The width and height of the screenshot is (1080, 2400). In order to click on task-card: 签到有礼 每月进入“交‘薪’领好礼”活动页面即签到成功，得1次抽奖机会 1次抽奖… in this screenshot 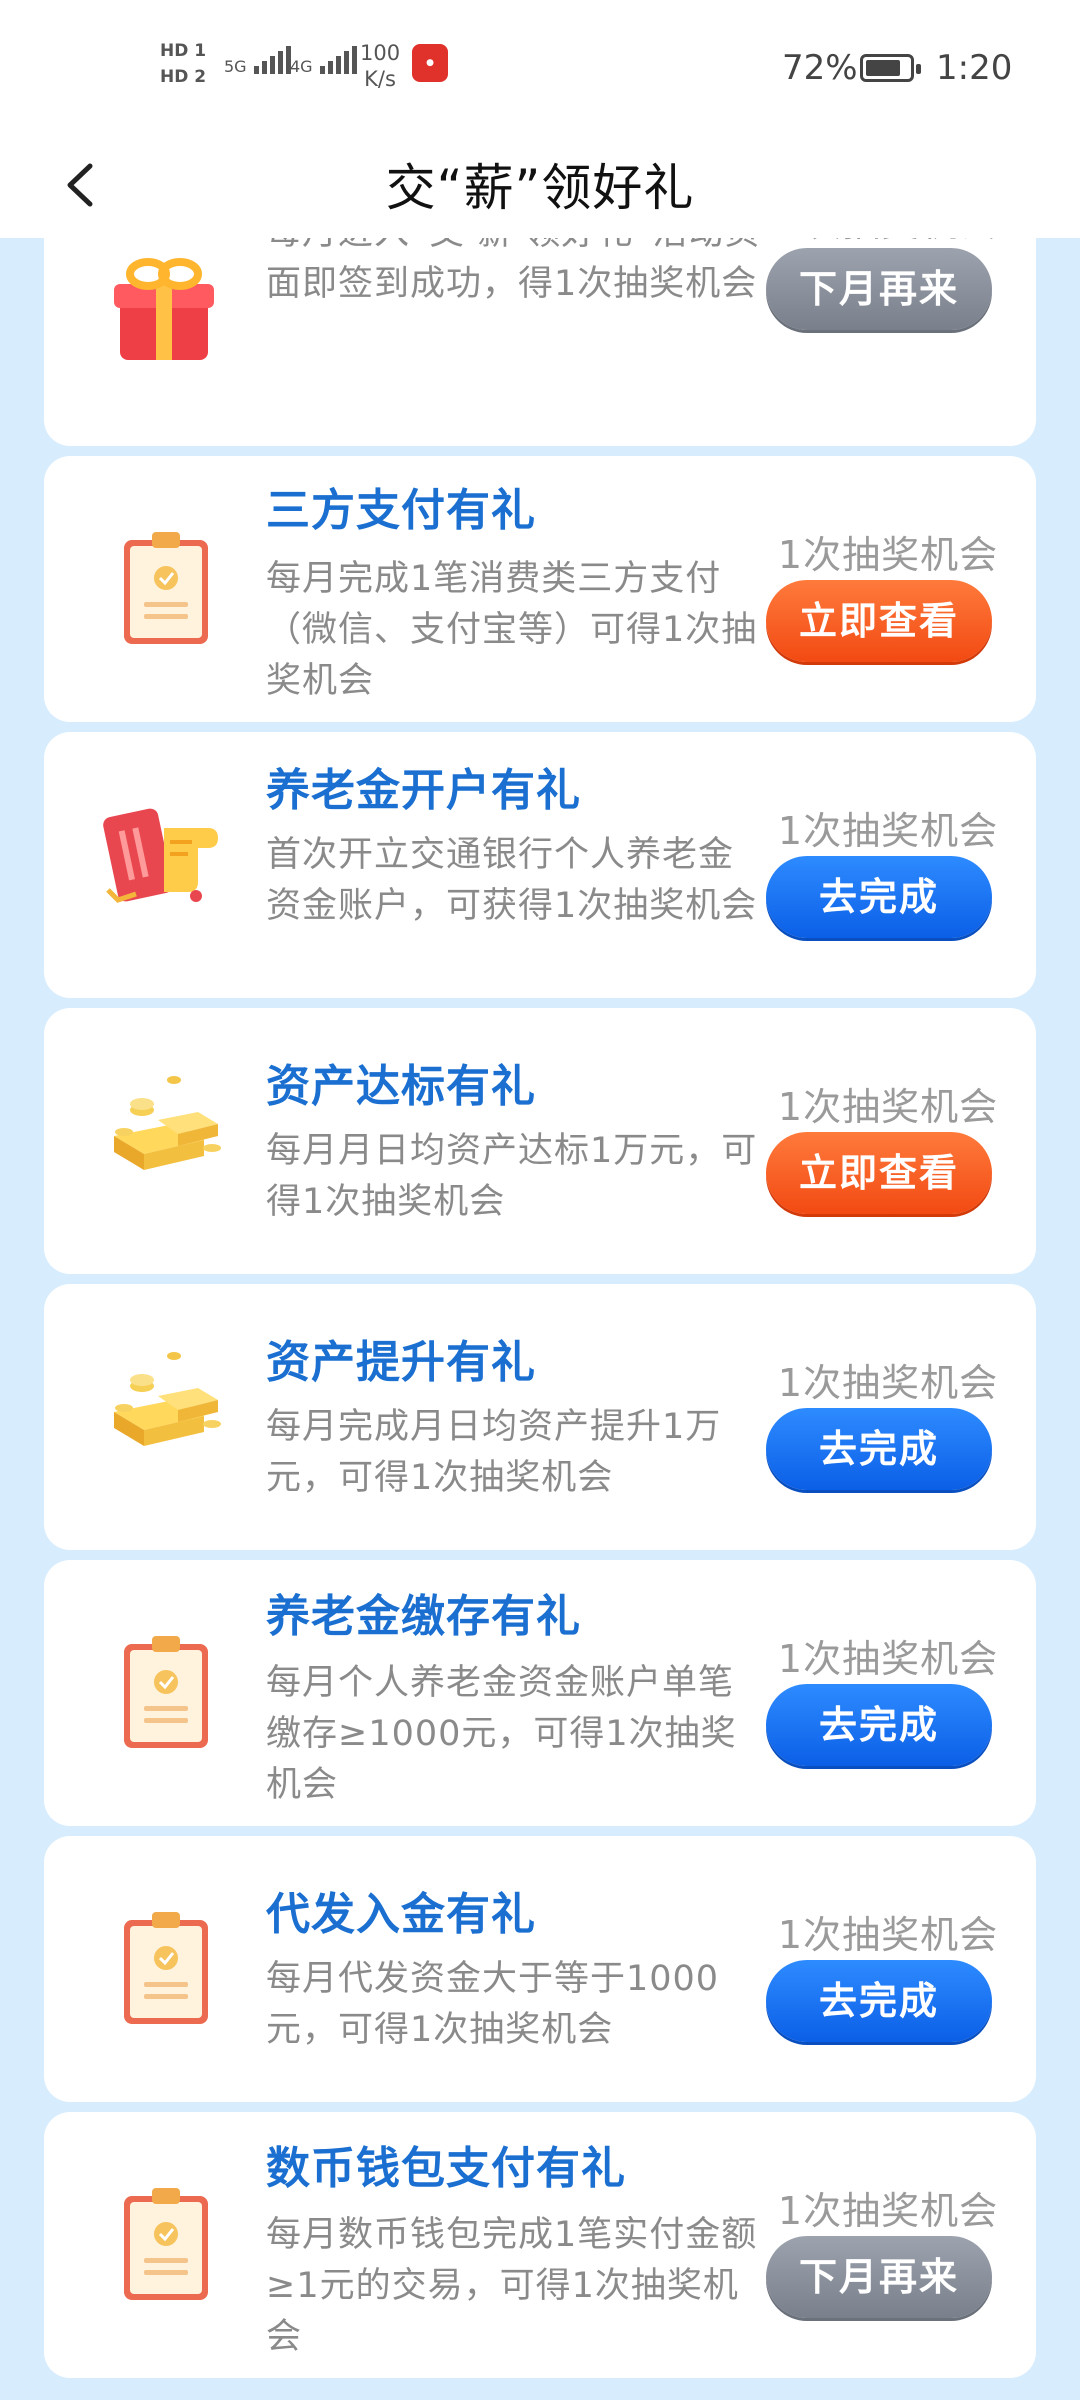, I will do `click(540, 342)`.